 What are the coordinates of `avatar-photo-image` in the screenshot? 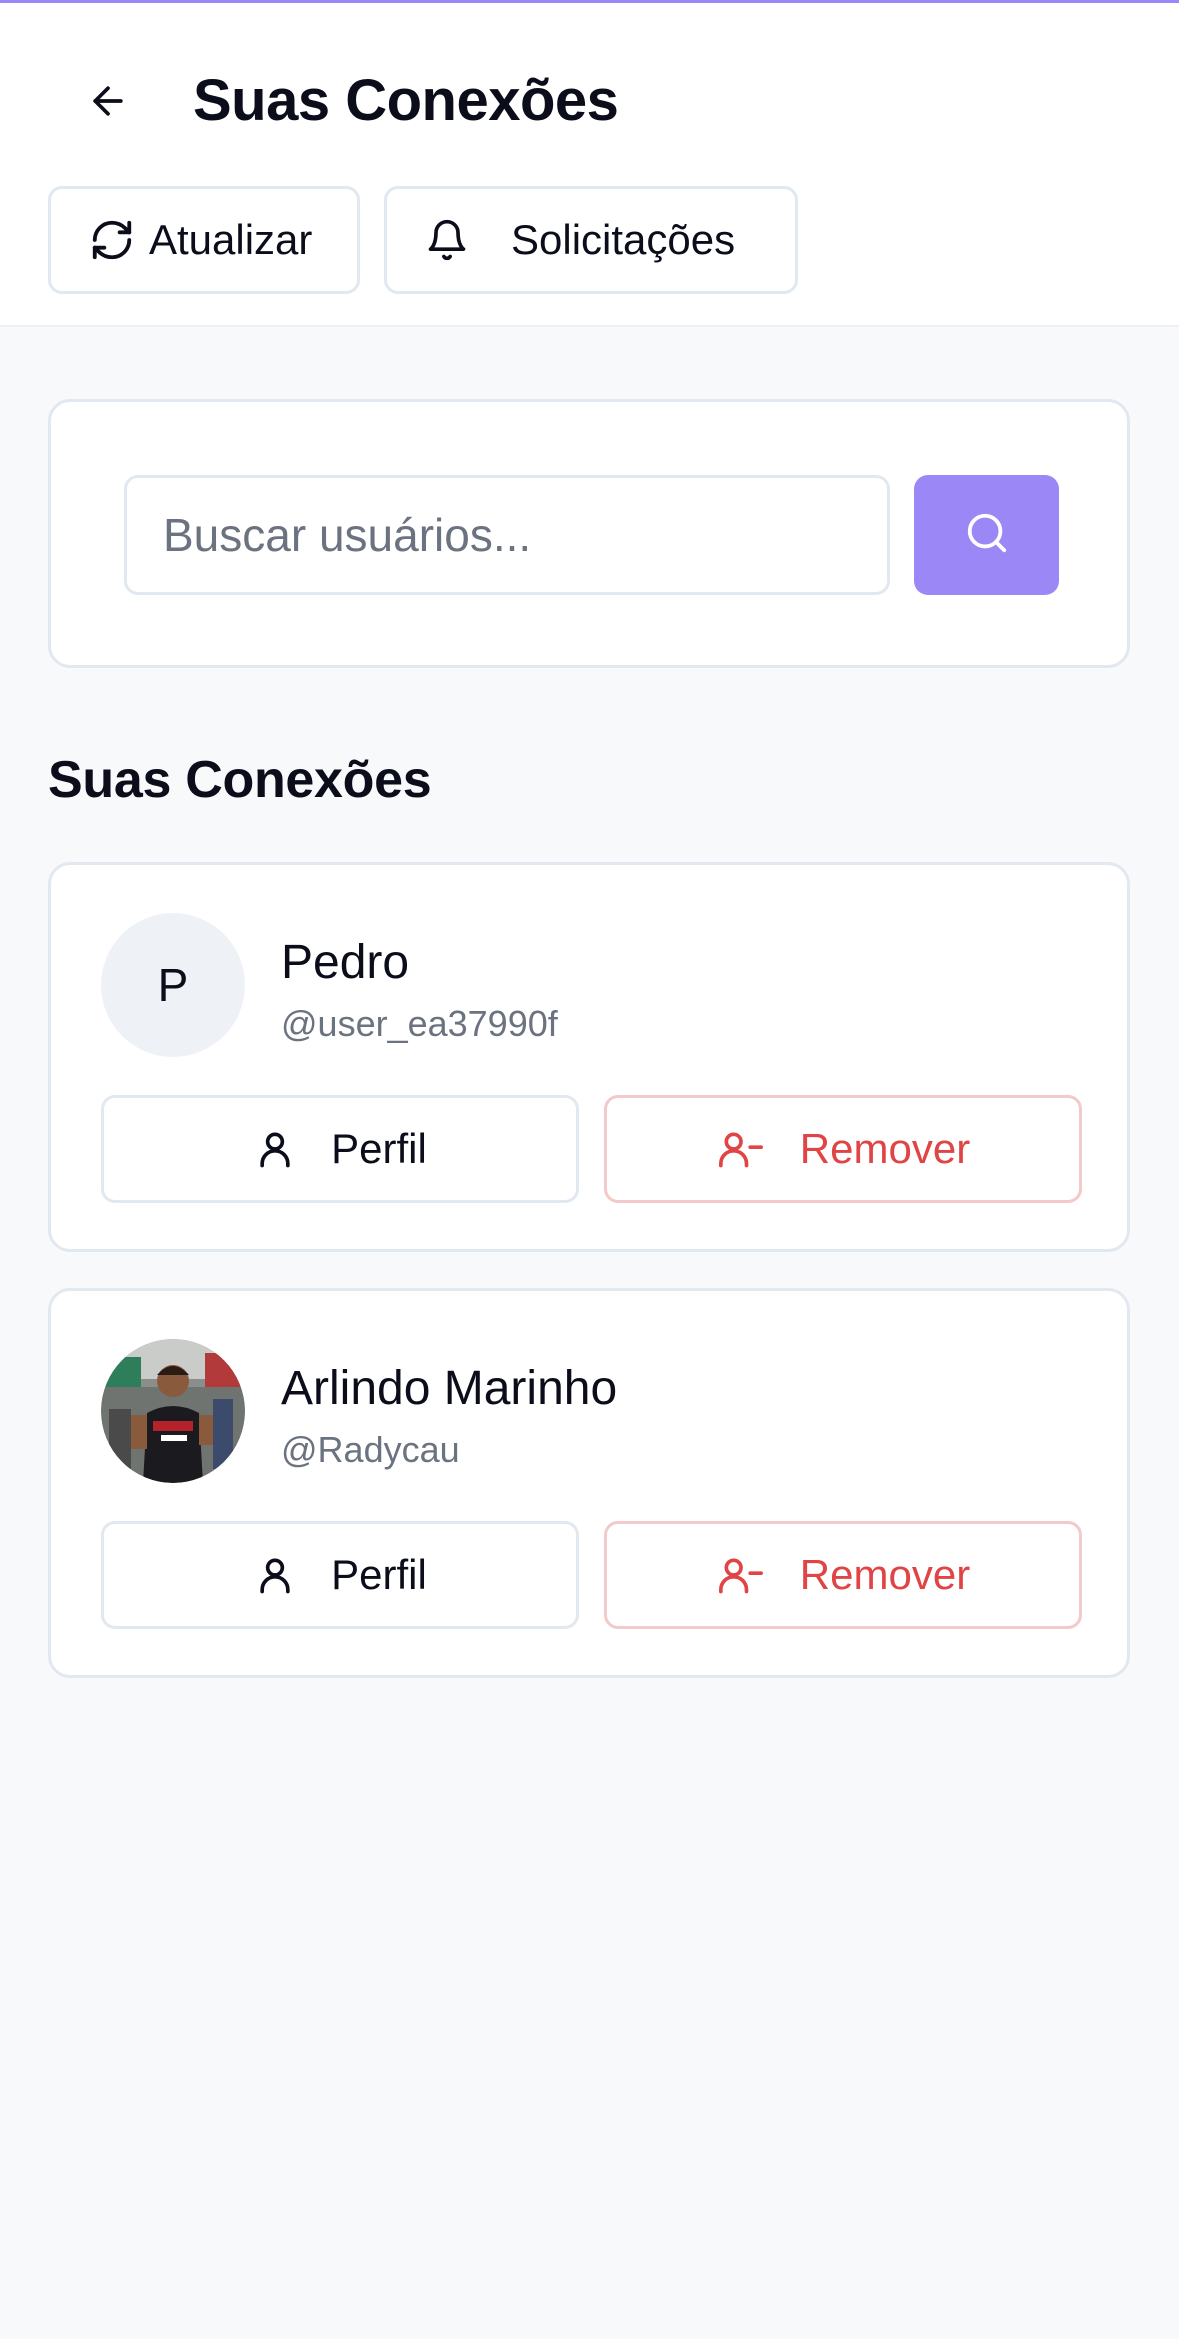 It's located at (173, 1411).